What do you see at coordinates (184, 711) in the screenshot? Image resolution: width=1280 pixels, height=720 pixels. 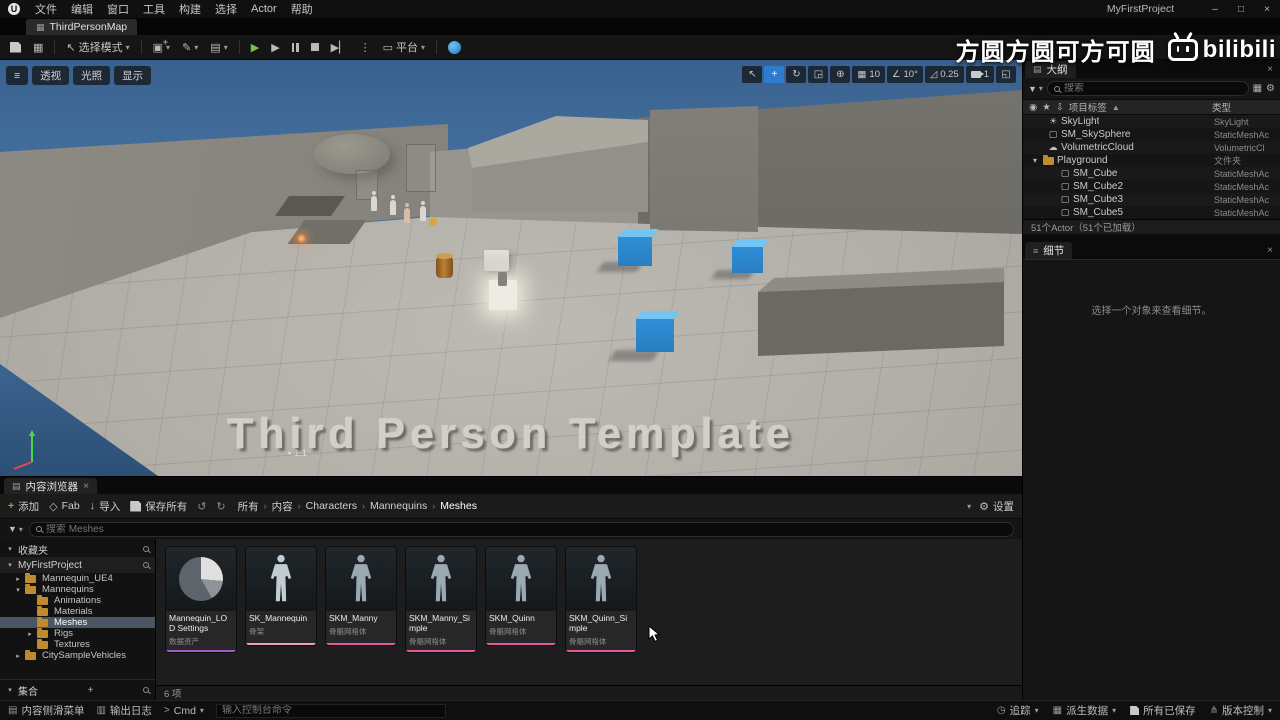 I see `cmd-dropdown: > Cmd ▾` at bounding box center [184, 711].